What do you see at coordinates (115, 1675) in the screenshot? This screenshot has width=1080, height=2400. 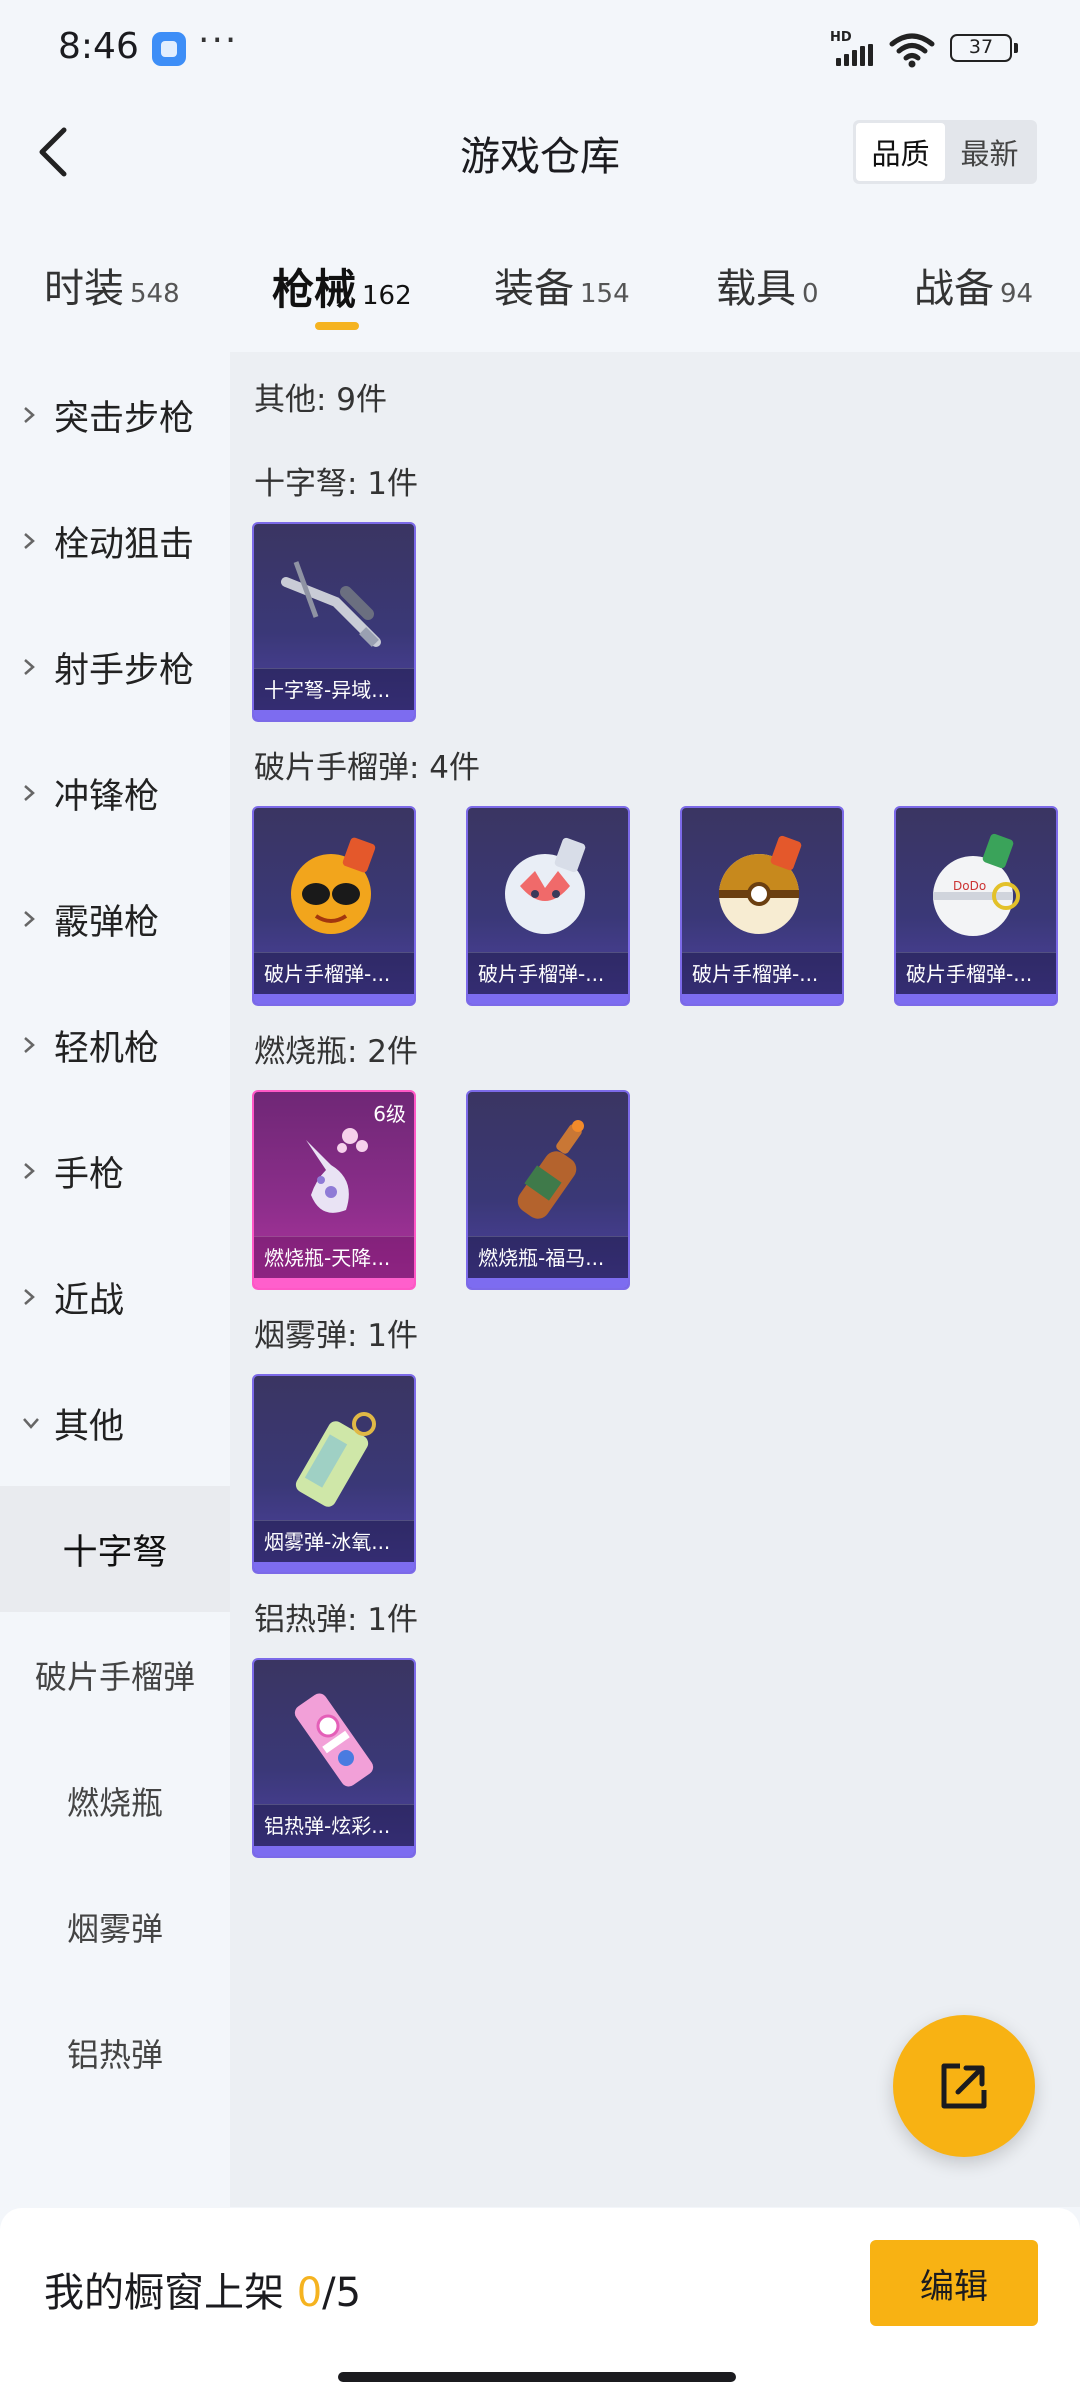 I see `sidebar-sub-frag-grenade: 破片手榴弹` at bounding box center [115, 1675].